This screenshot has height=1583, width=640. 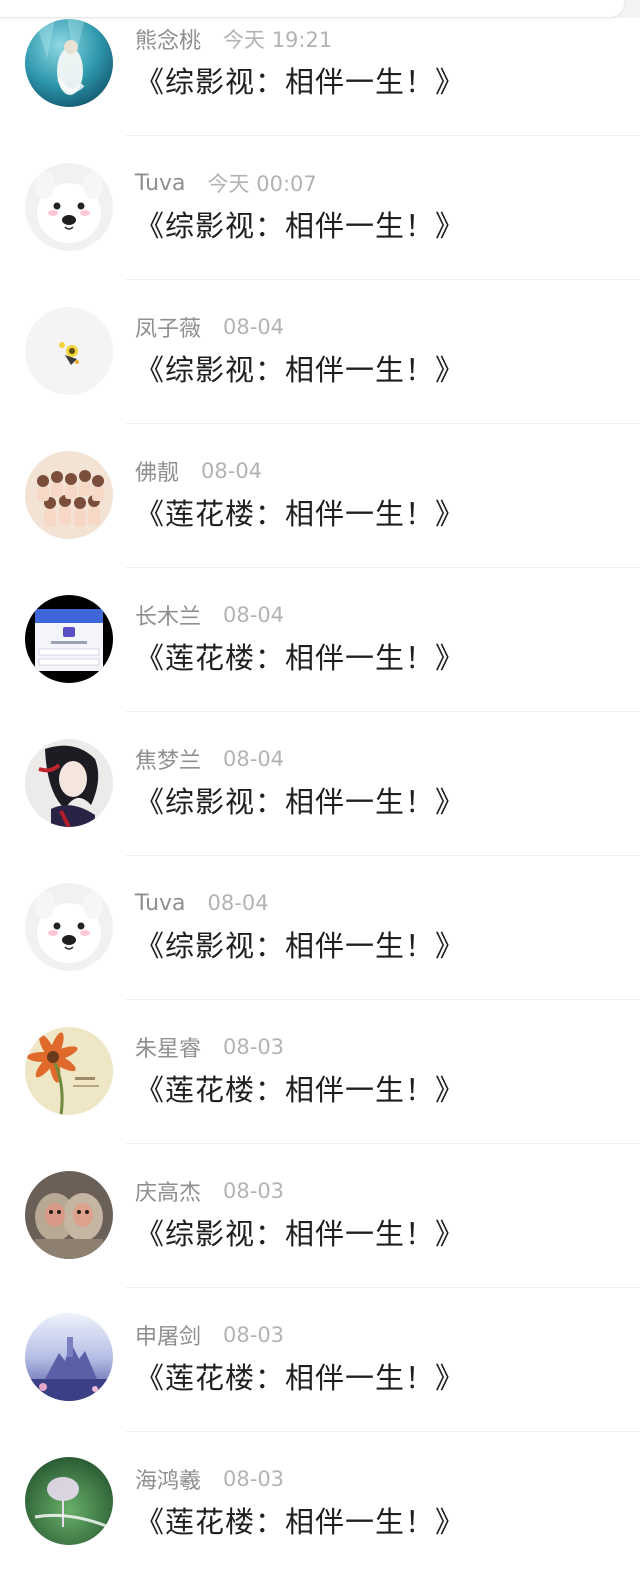 I want to click on sender-name: 熊念桃, so click(x=168, y=41).